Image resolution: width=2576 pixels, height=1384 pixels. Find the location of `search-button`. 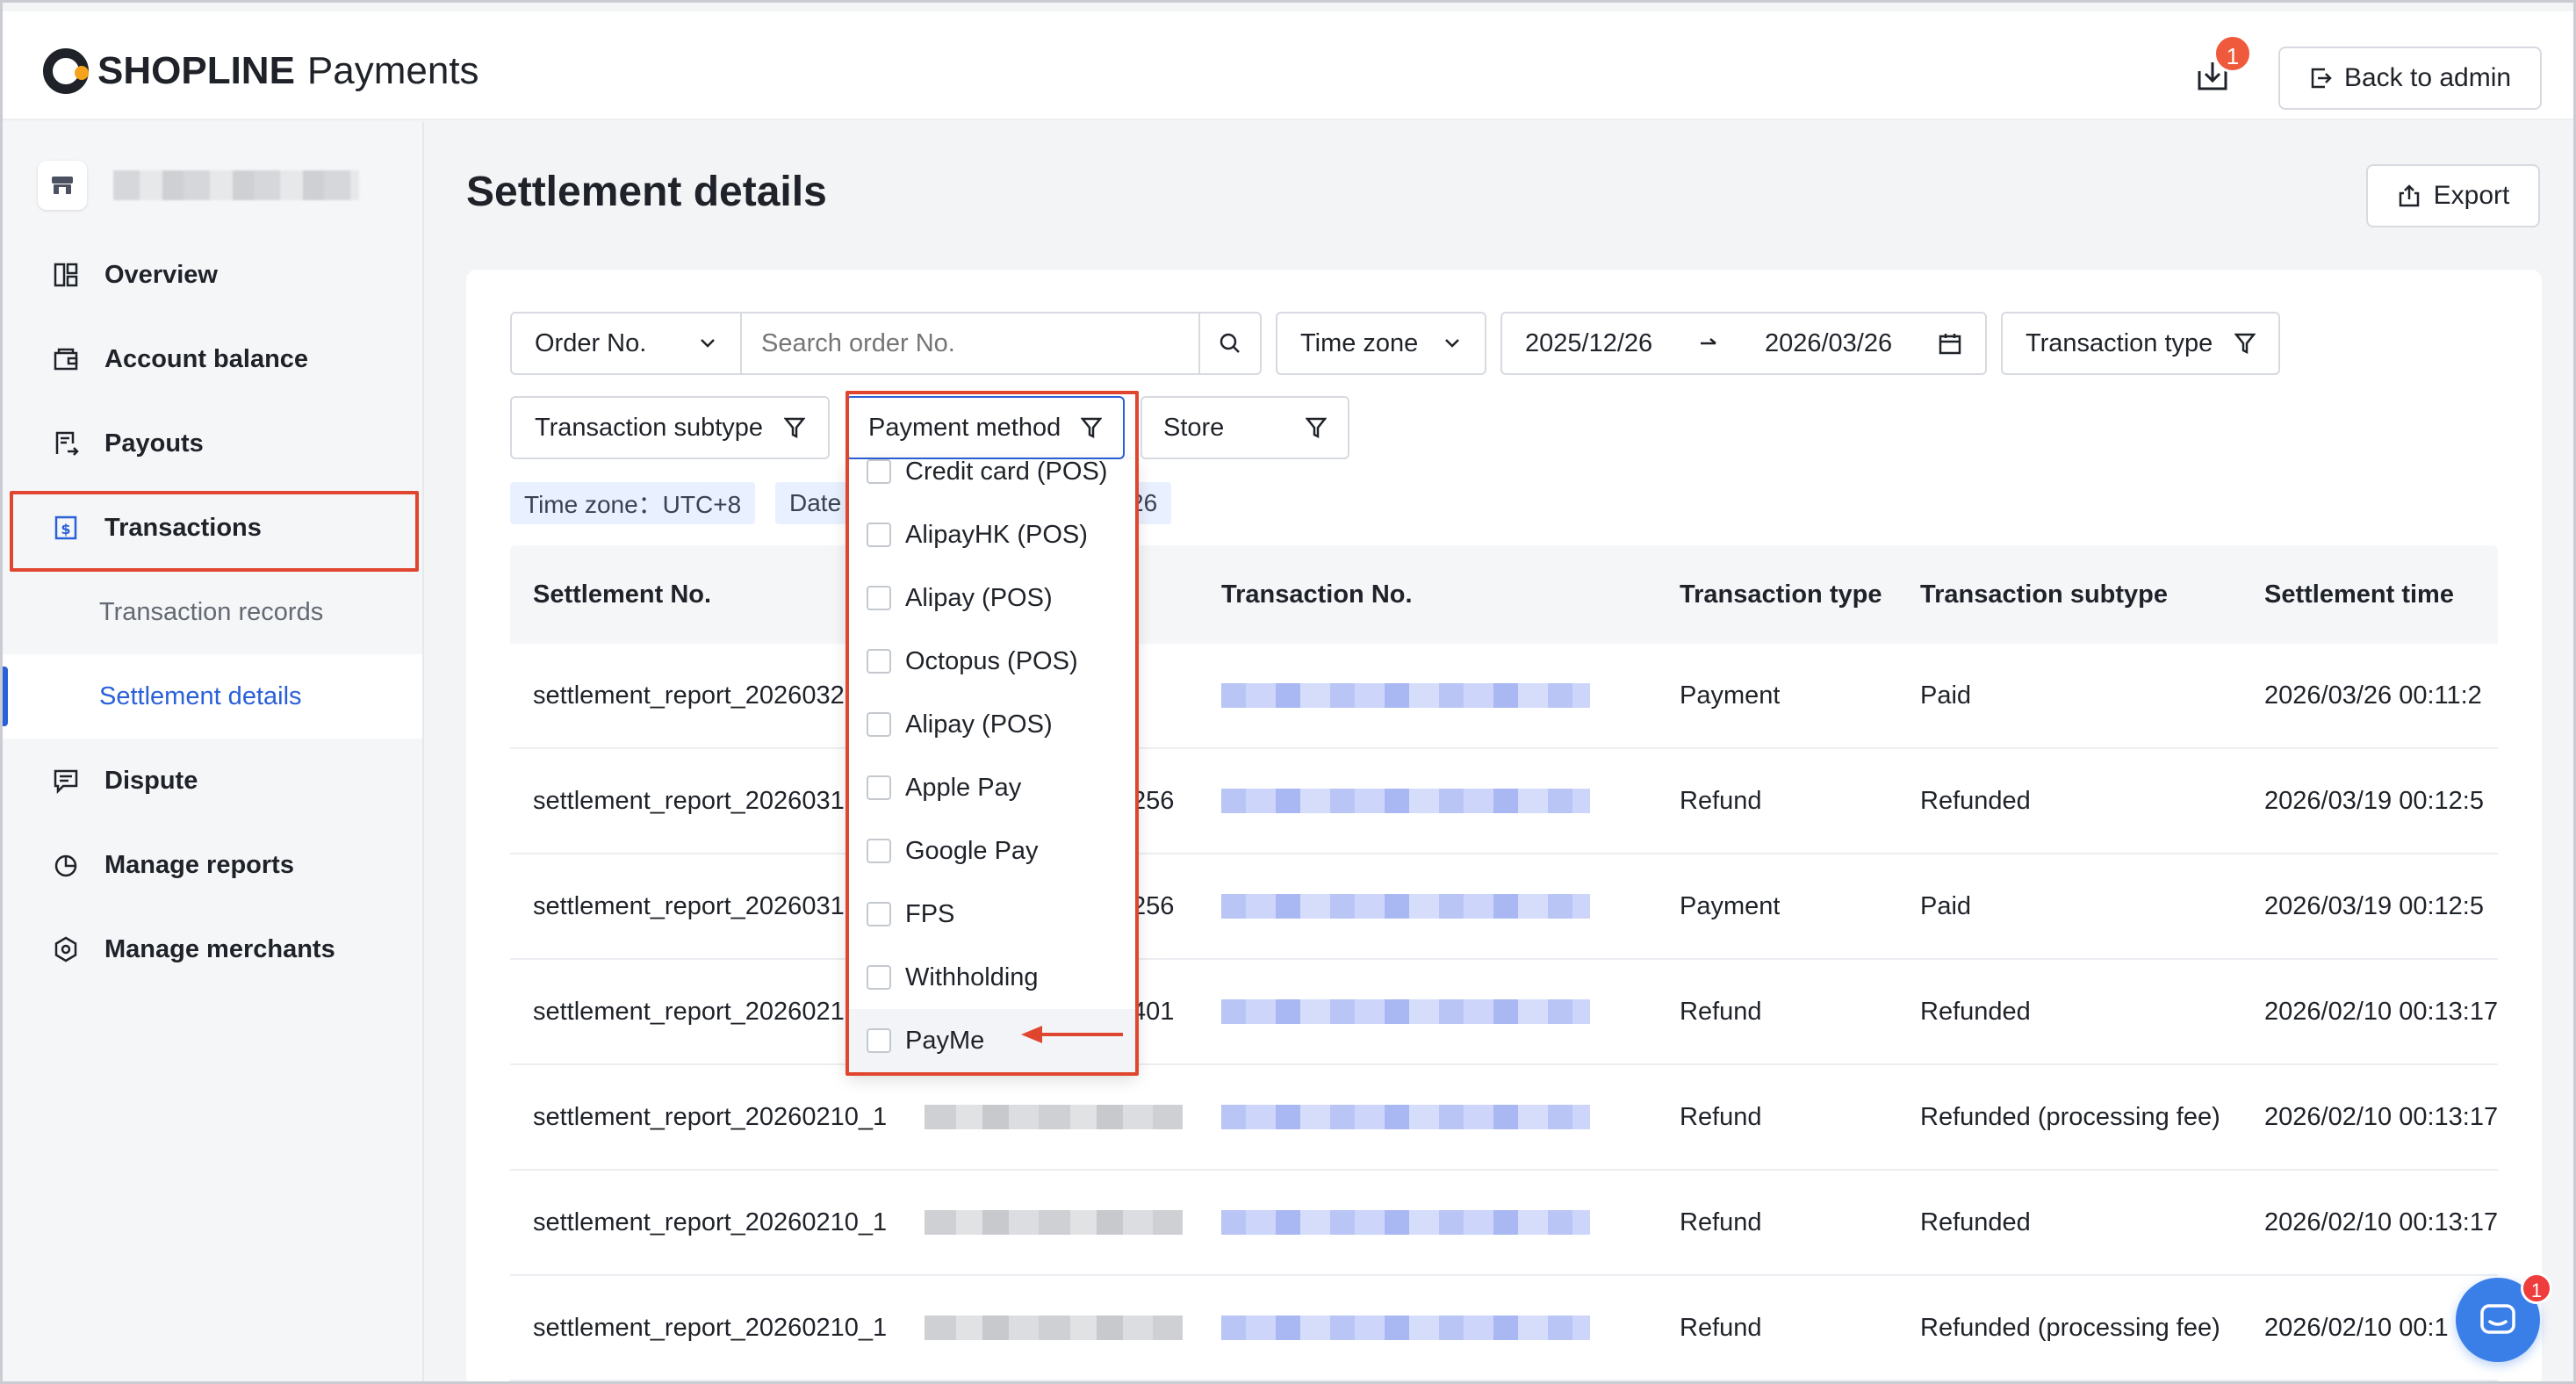

search-button is located at coordinates (1230, 343).